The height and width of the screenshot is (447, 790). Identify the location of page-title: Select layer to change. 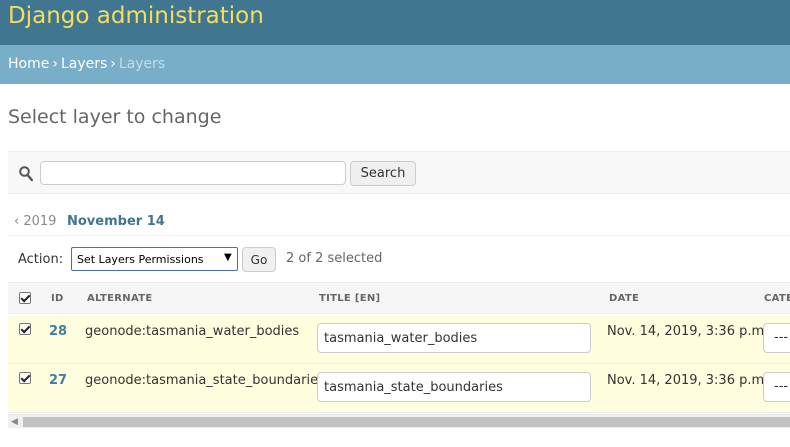
(115, 117).